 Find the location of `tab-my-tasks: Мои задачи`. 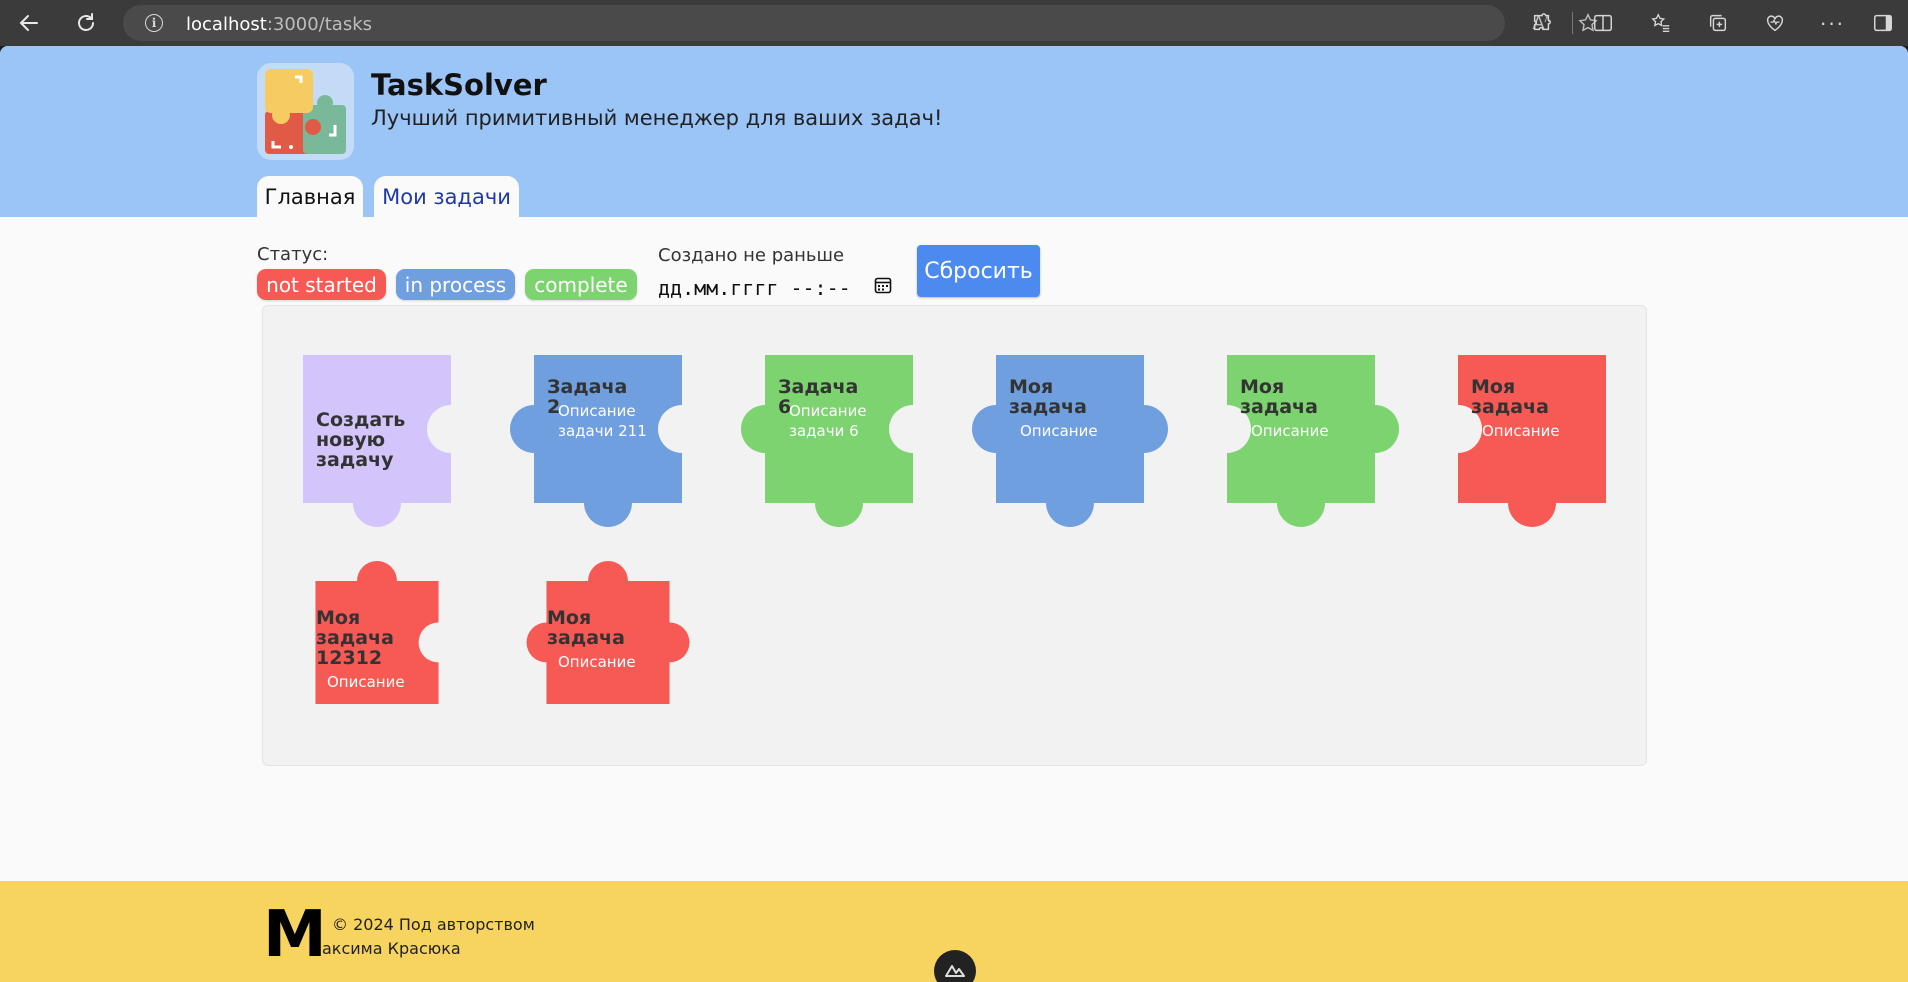

tab-my-tasks: Мои задачи is located at coordinates (446, 196).